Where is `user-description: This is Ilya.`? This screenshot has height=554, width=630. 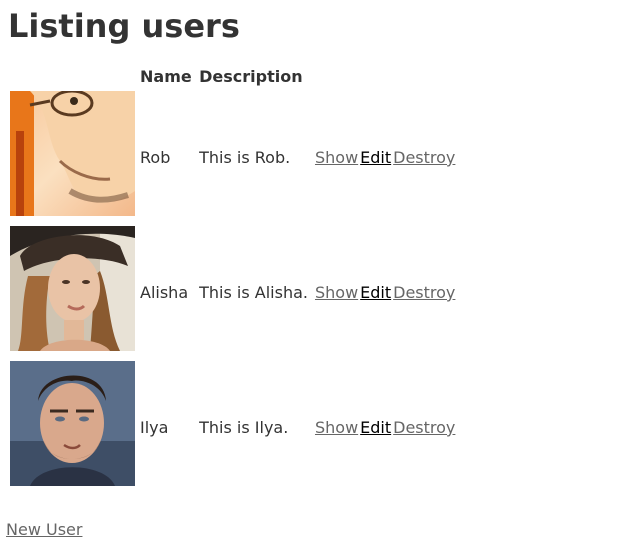 user-description: This is Ilya. is located at coordinates (244, 427).